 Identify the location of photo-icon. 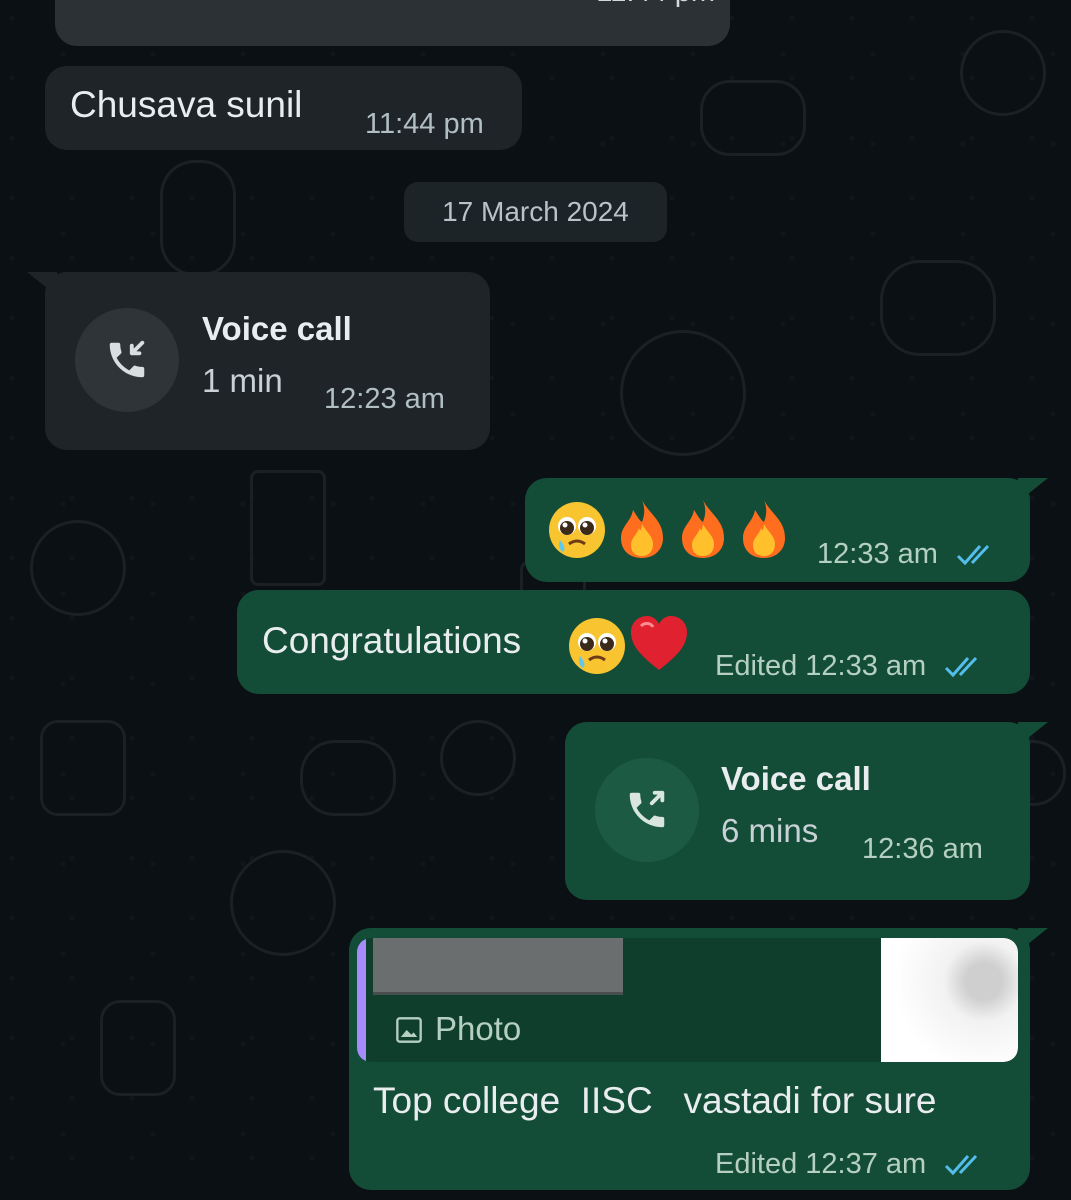
(409, 1030).